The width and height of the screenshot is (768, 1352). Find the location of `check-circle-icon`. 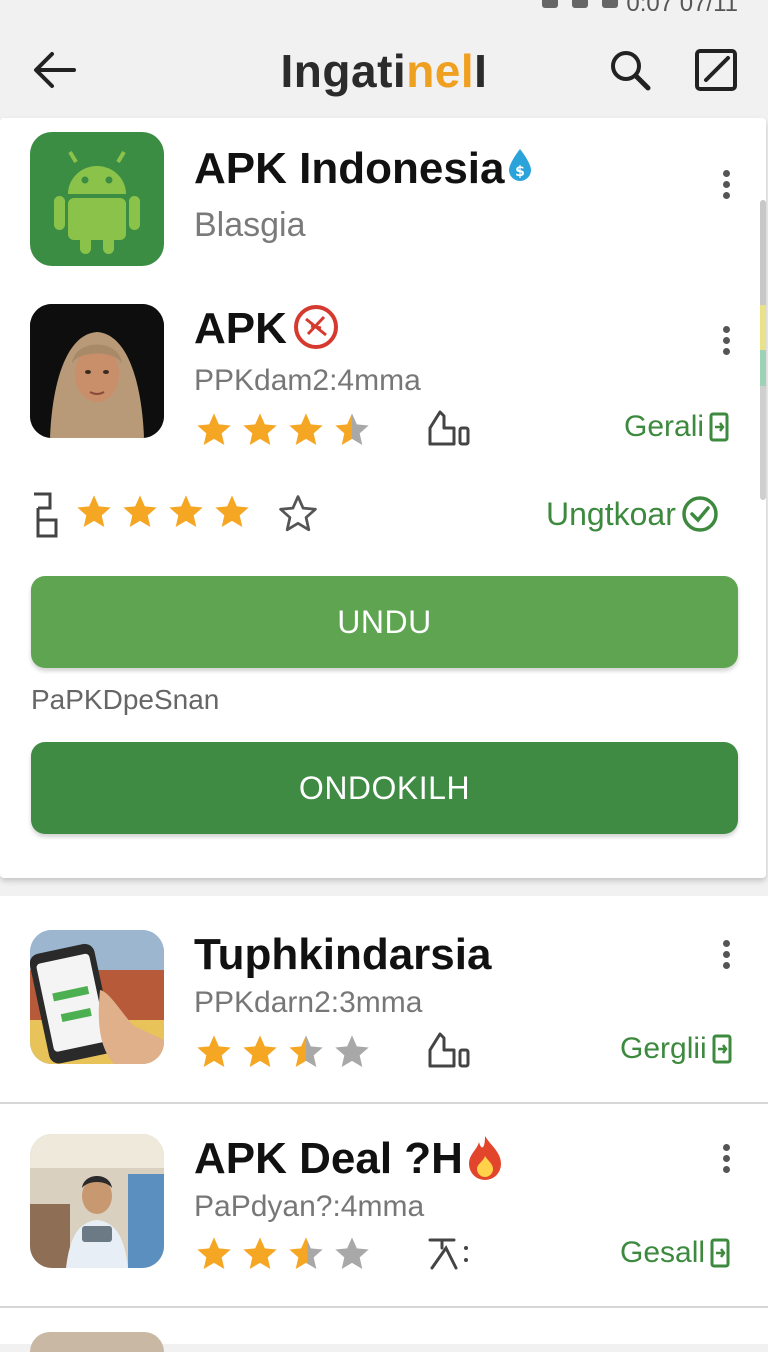

check-circle-icon is located at coordinates (700, 514).